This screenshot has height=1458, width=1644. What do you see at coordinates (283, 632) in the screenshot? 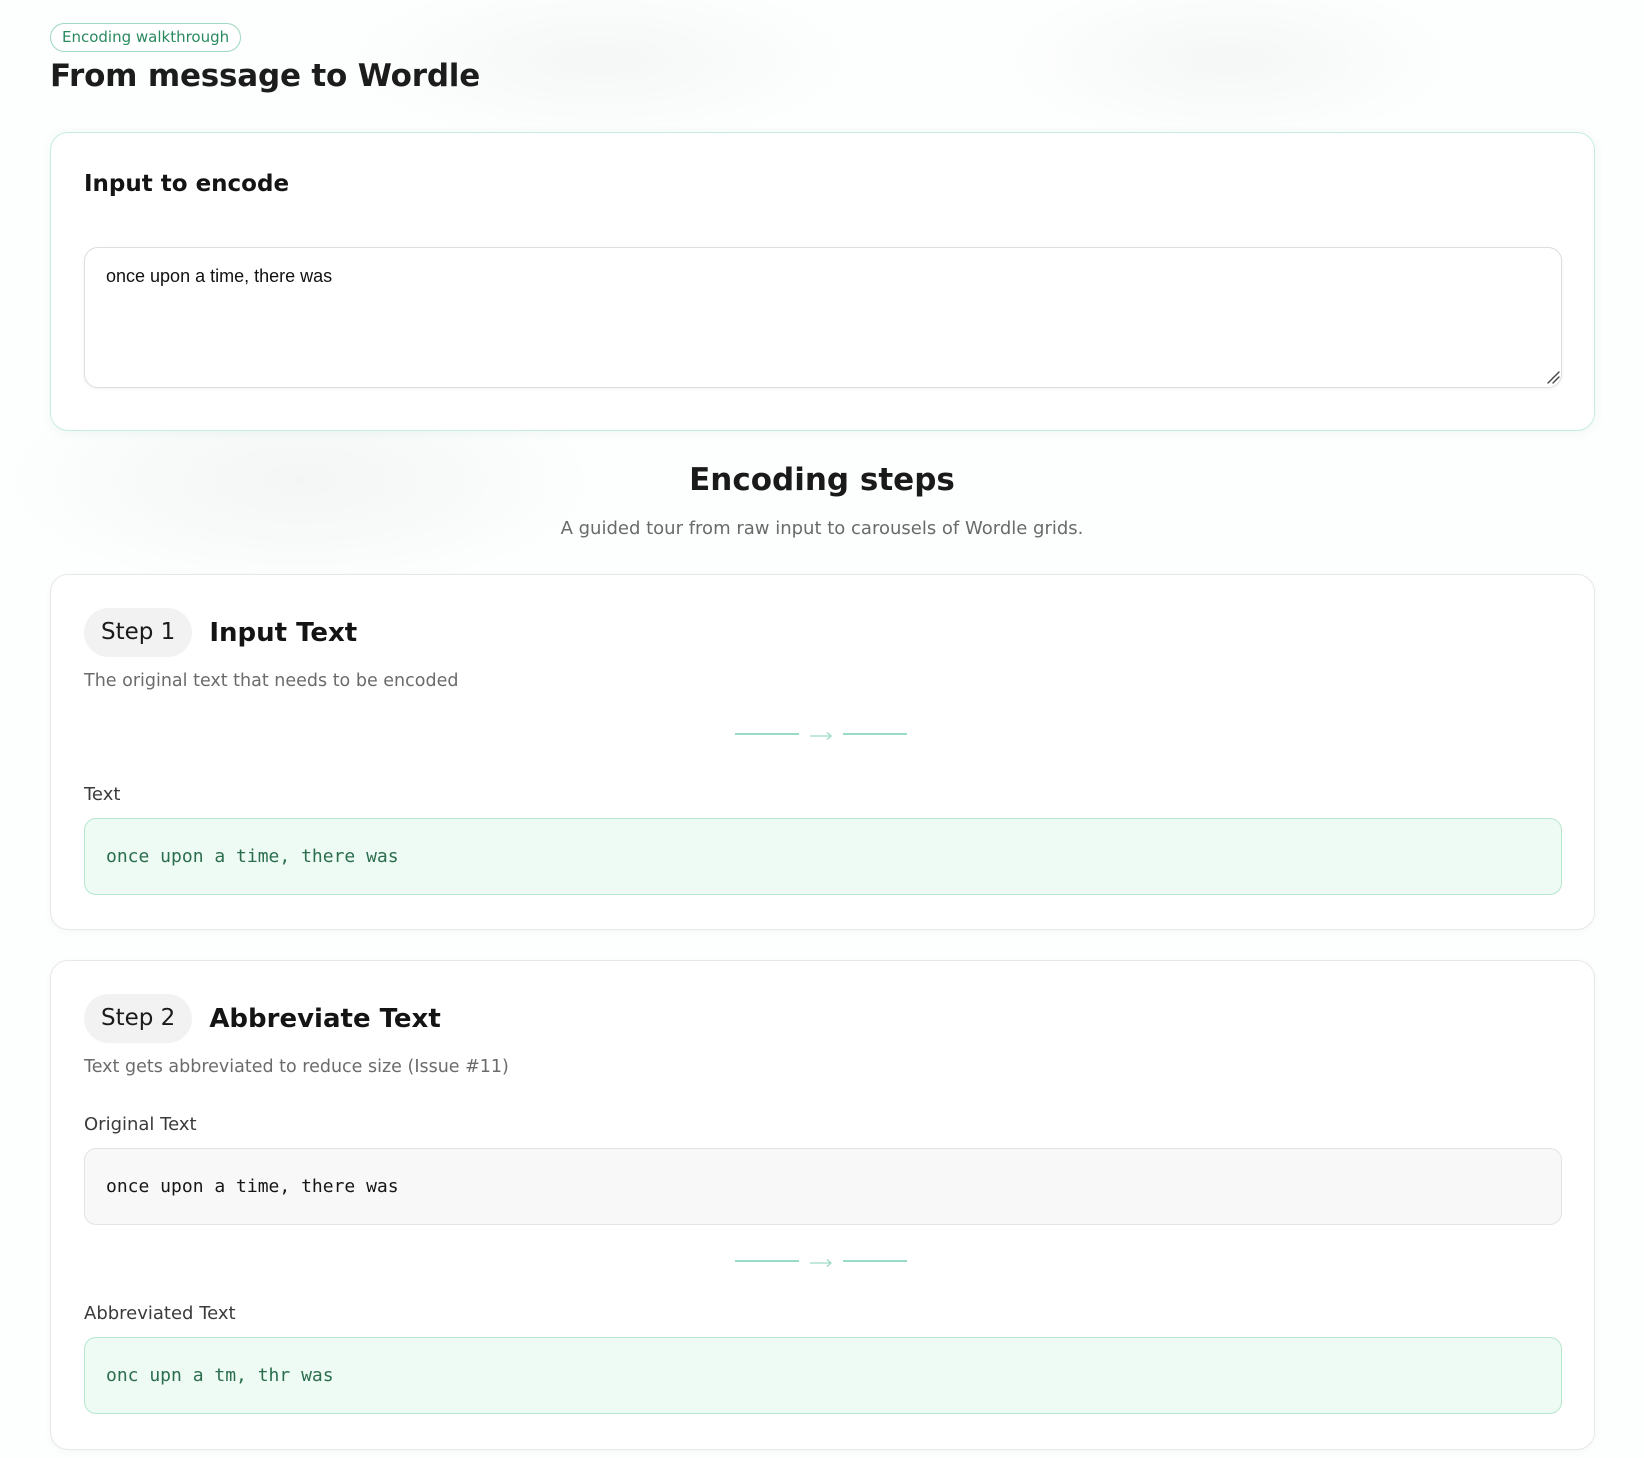
I see `step-title: Input Text` at bounding box center [283, 632].